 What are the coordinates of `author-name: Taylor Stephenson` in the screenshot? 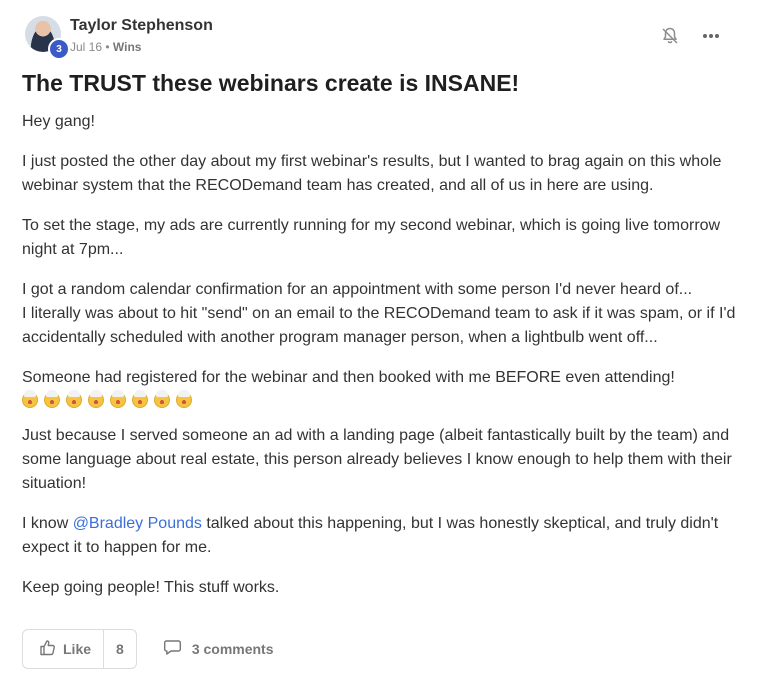 It's located at (141, 26).